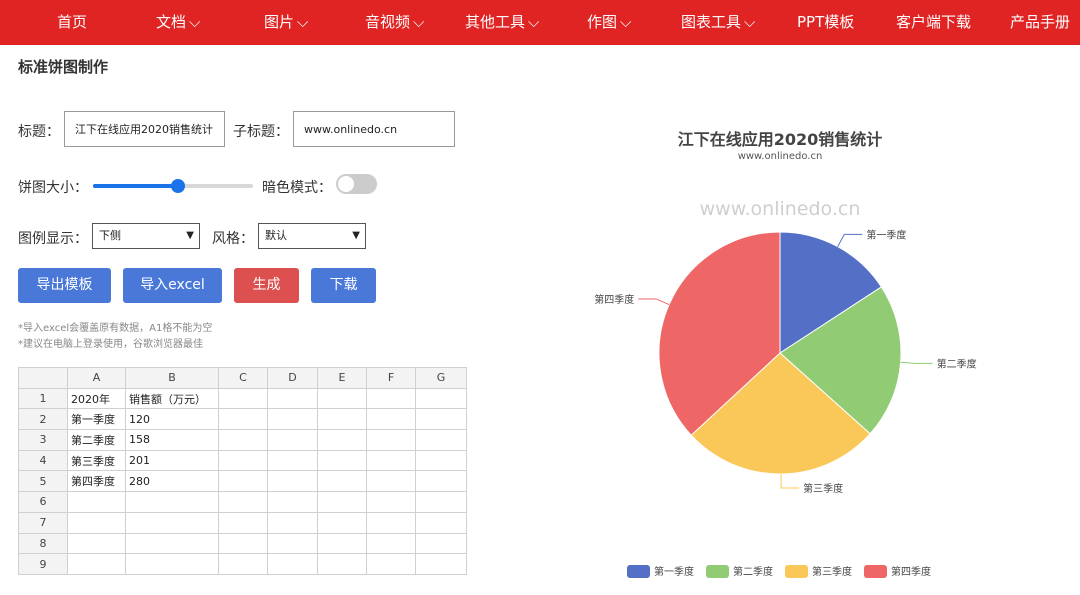  What do you see at coordinates (753, 571) in the screenshot?
I see `legend-label: 第二季度` at bounding box center [753, 571].